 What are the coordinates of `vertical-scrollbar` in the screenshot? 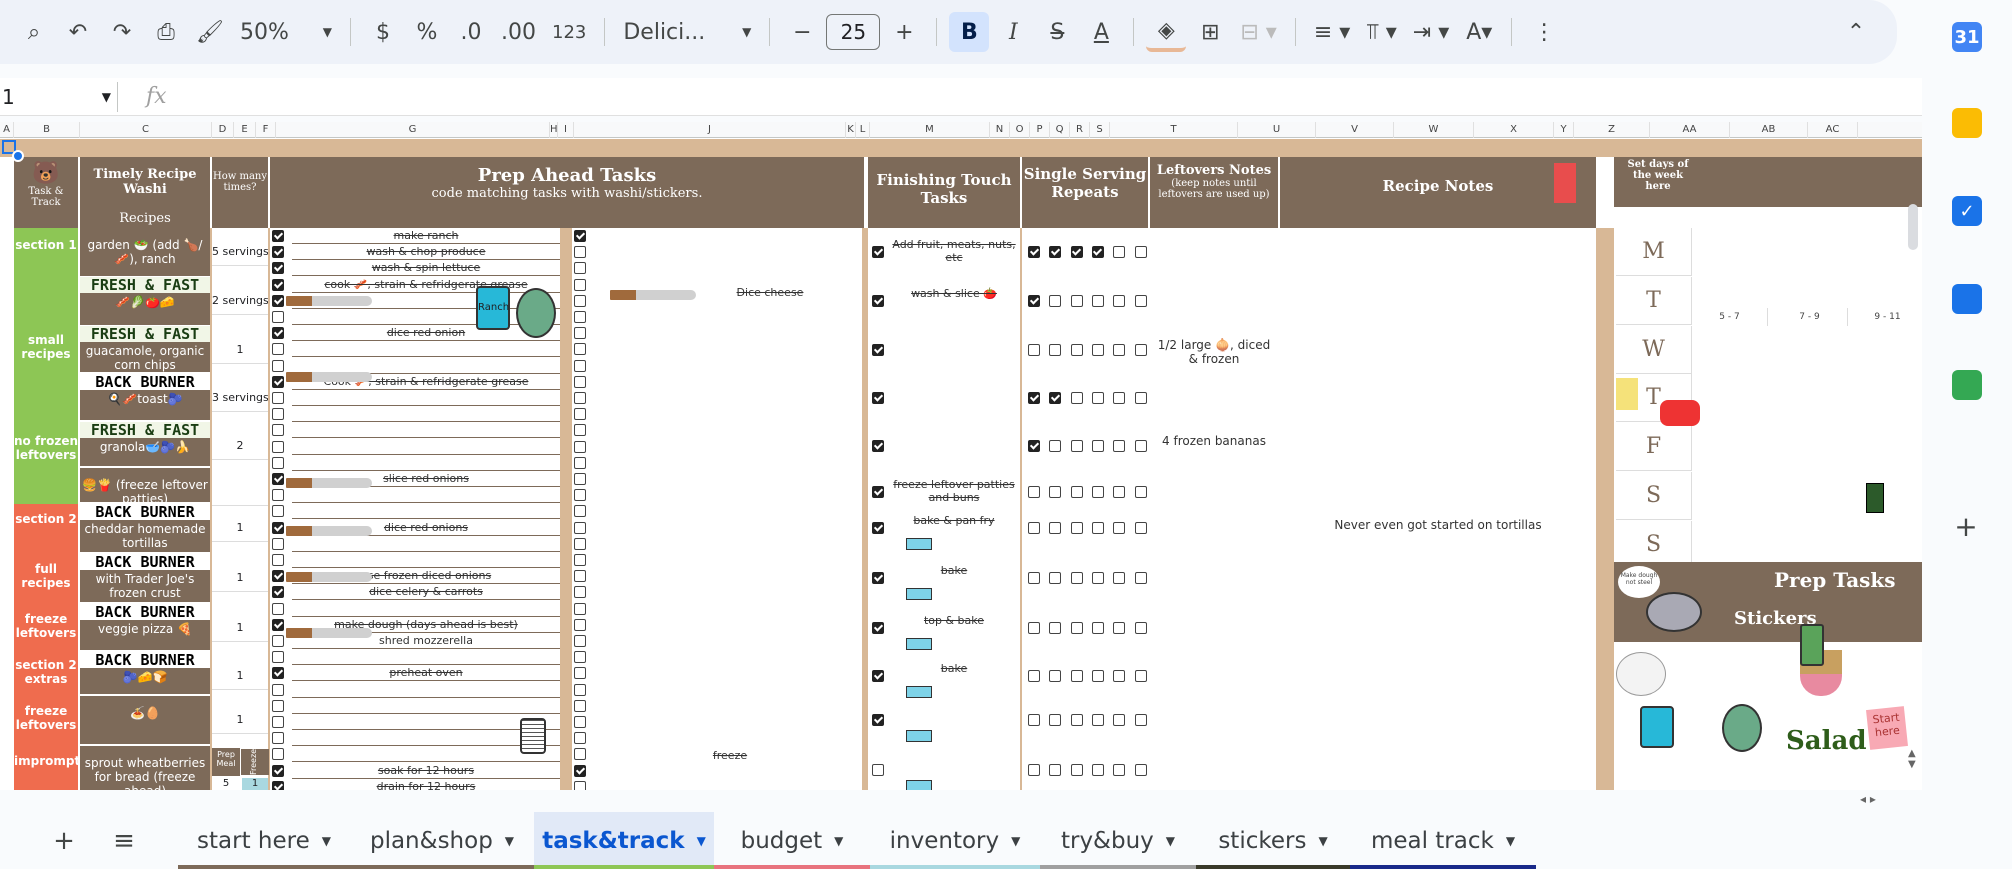 It's located at (1913, 227).